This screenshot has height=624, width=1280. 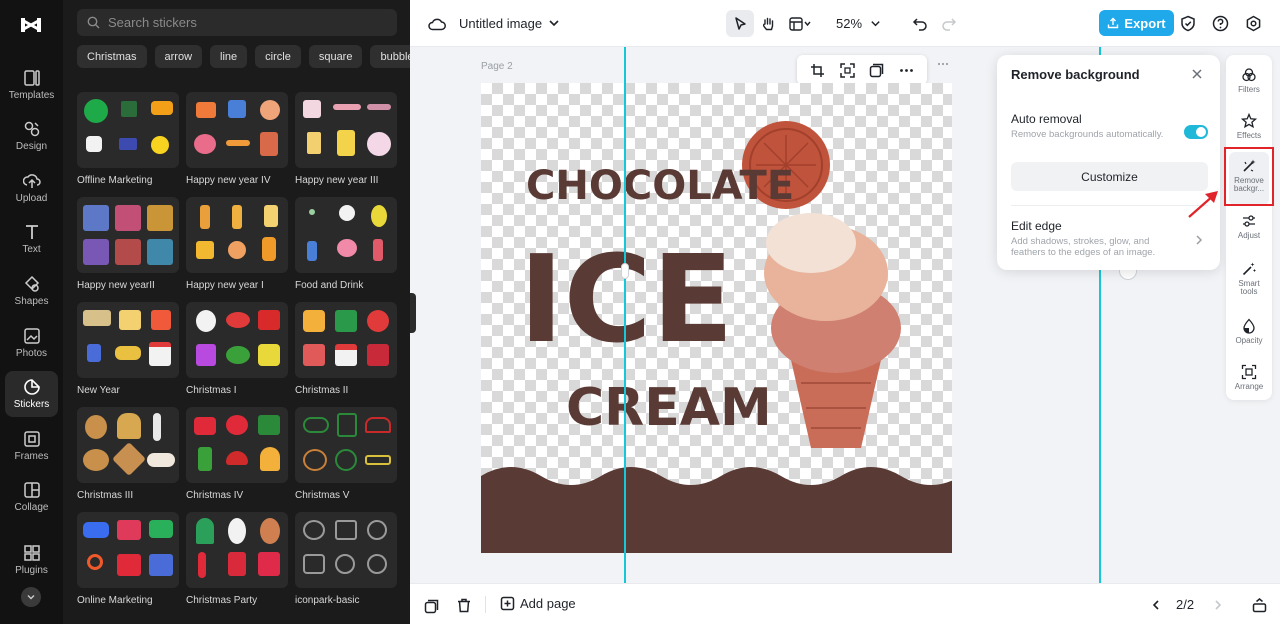 I want to click on rail-item-plugins: Plugins, so click(x=31, y=560).